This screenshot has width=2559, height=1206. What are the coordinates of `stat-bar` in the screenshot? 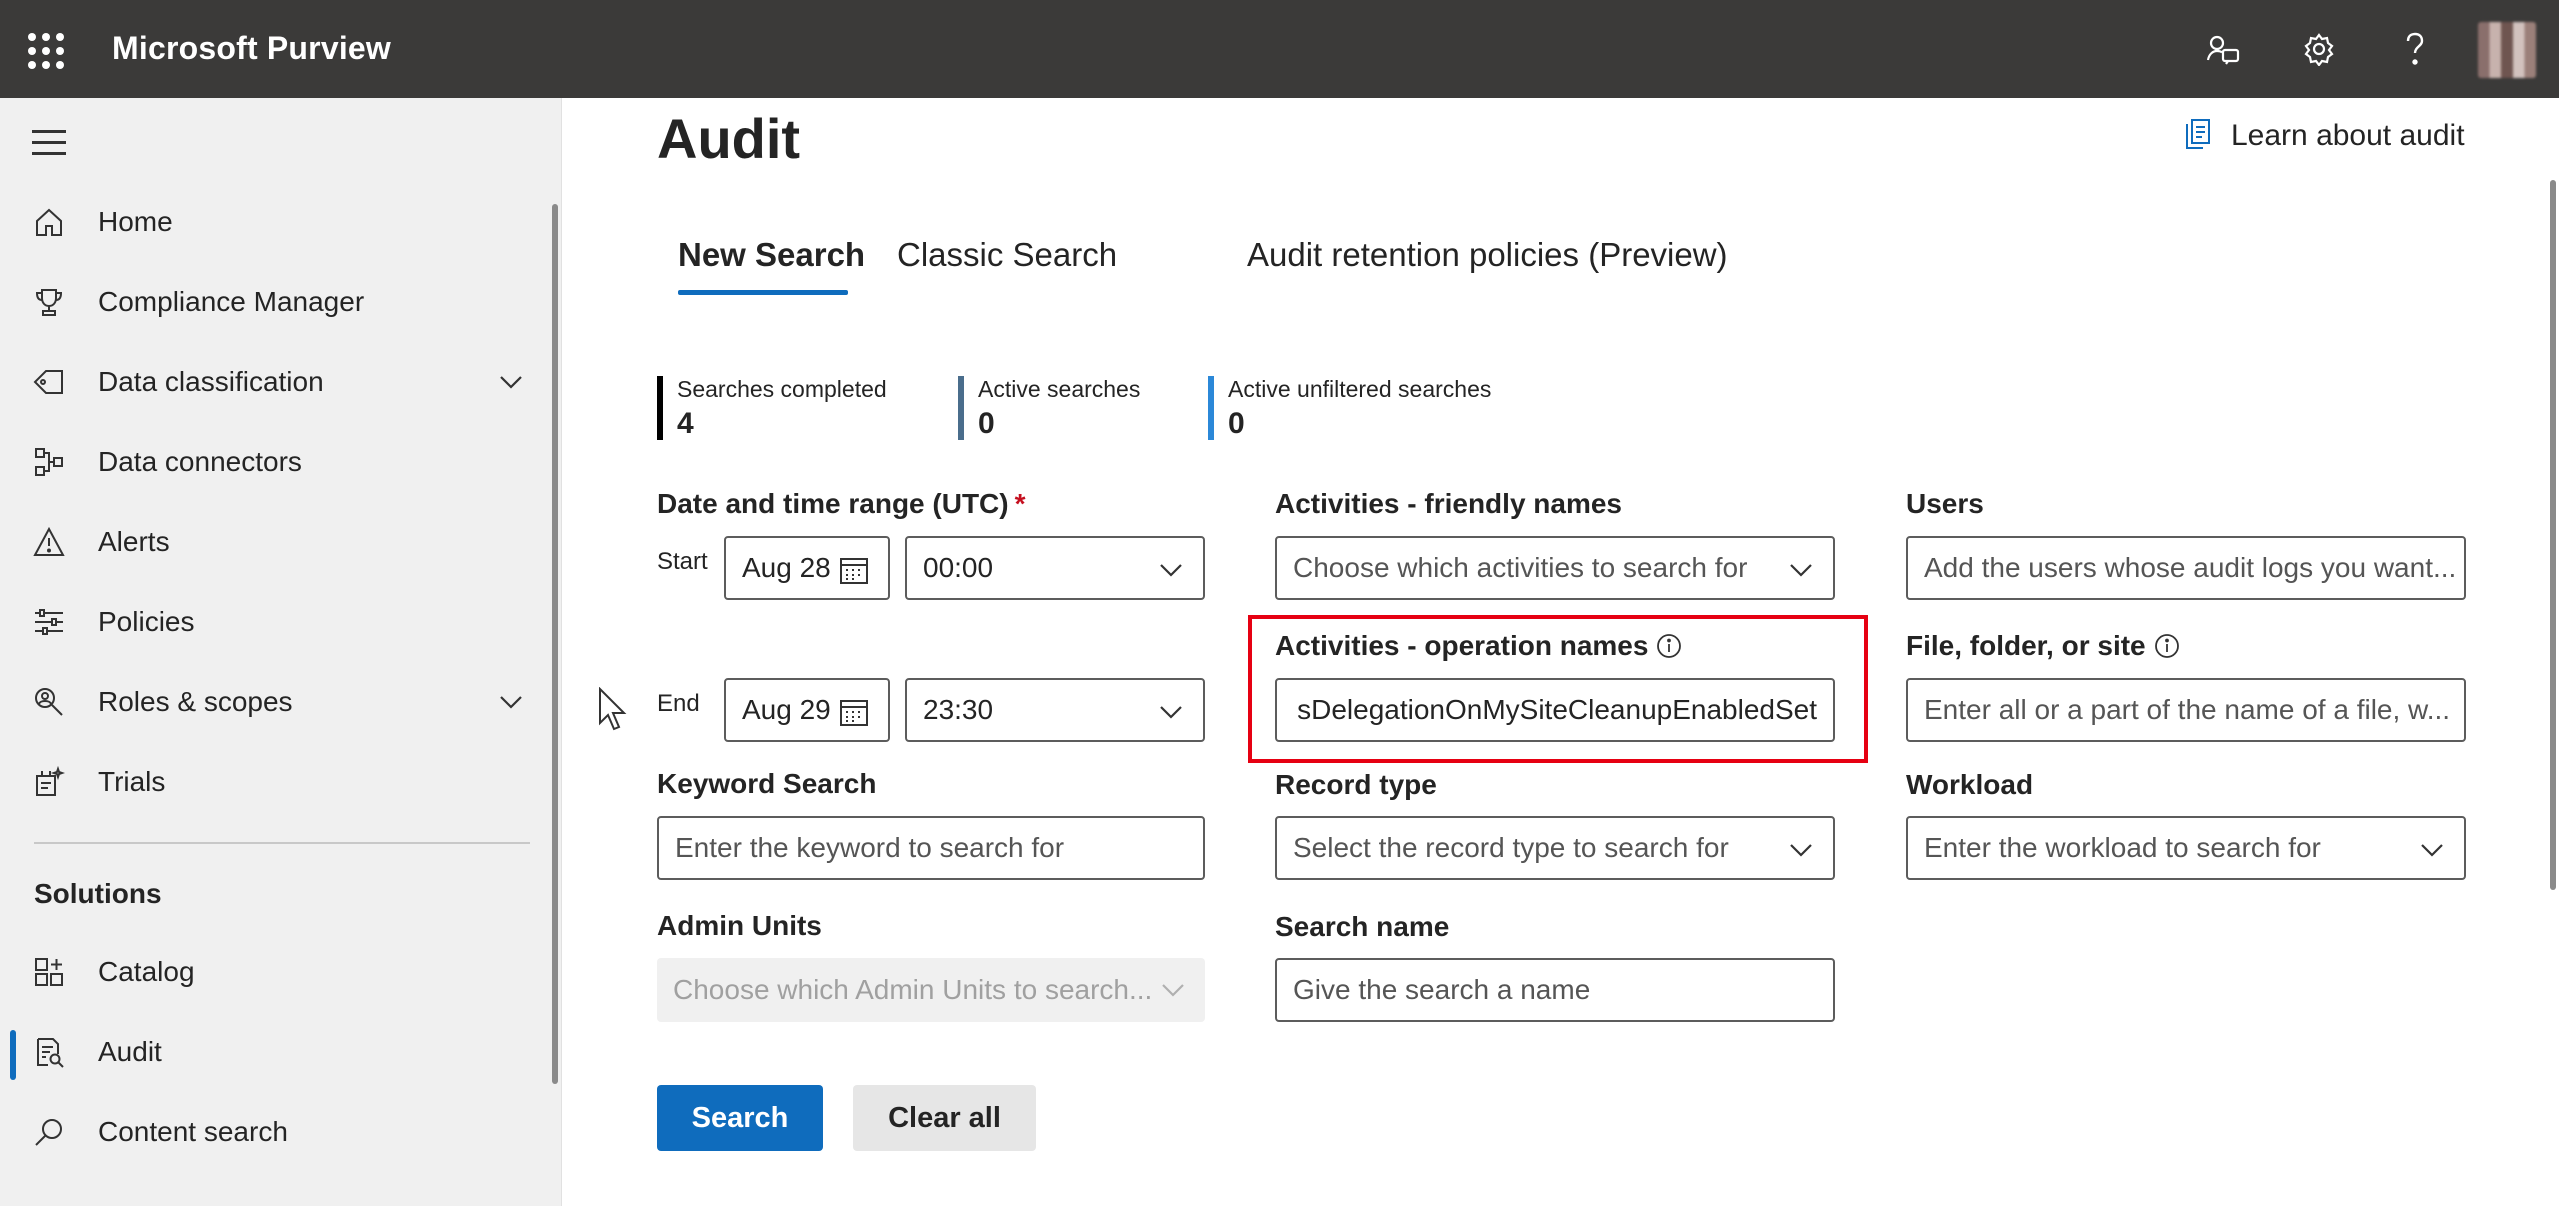 It's located at (1211, 408).